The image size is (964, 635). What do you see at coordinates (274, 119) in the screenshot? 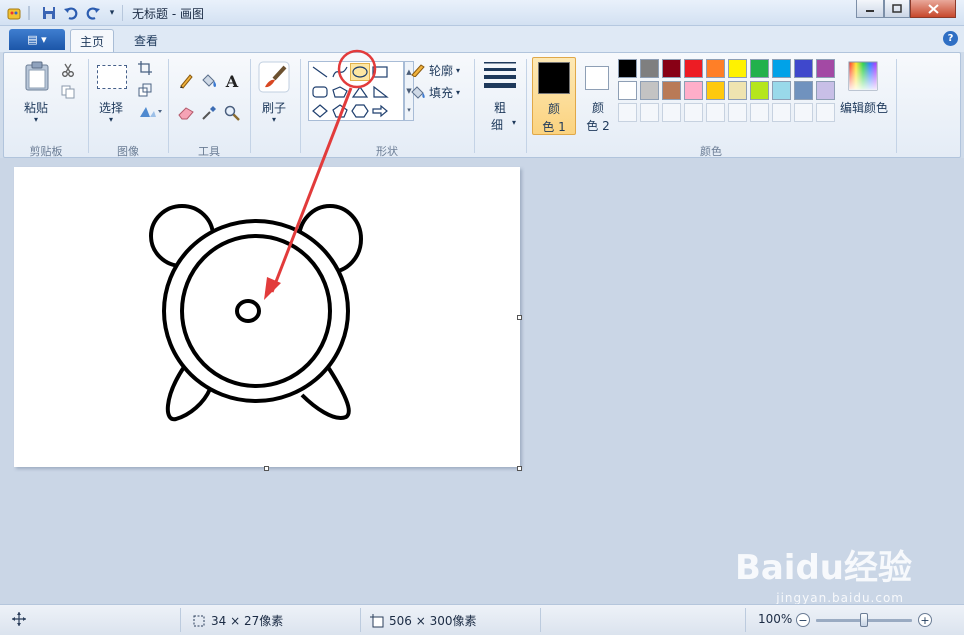
I see `brushes-dropdown-icon: ▾` at bounding box center [274, 119].